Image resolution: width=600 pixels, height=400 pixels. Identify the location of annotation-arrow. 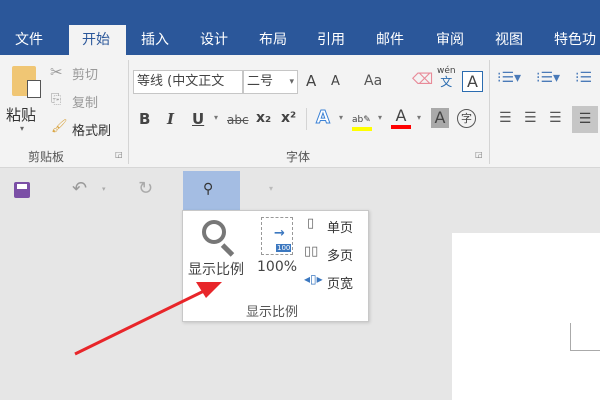
(148, 319).